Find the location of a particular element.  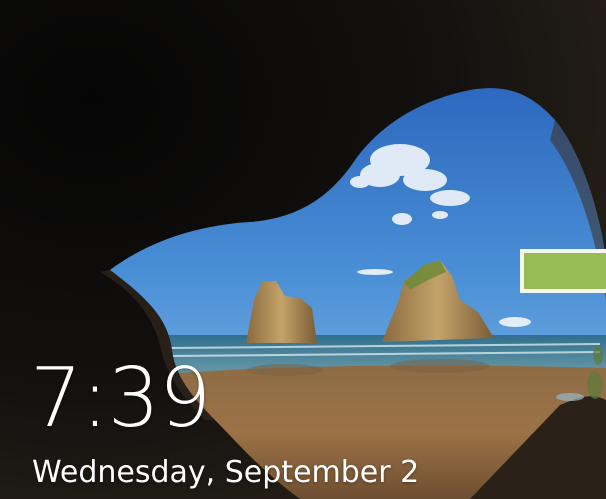

lock-screen-date: Wednesday, September 2 is located at coordinates (226, 472).